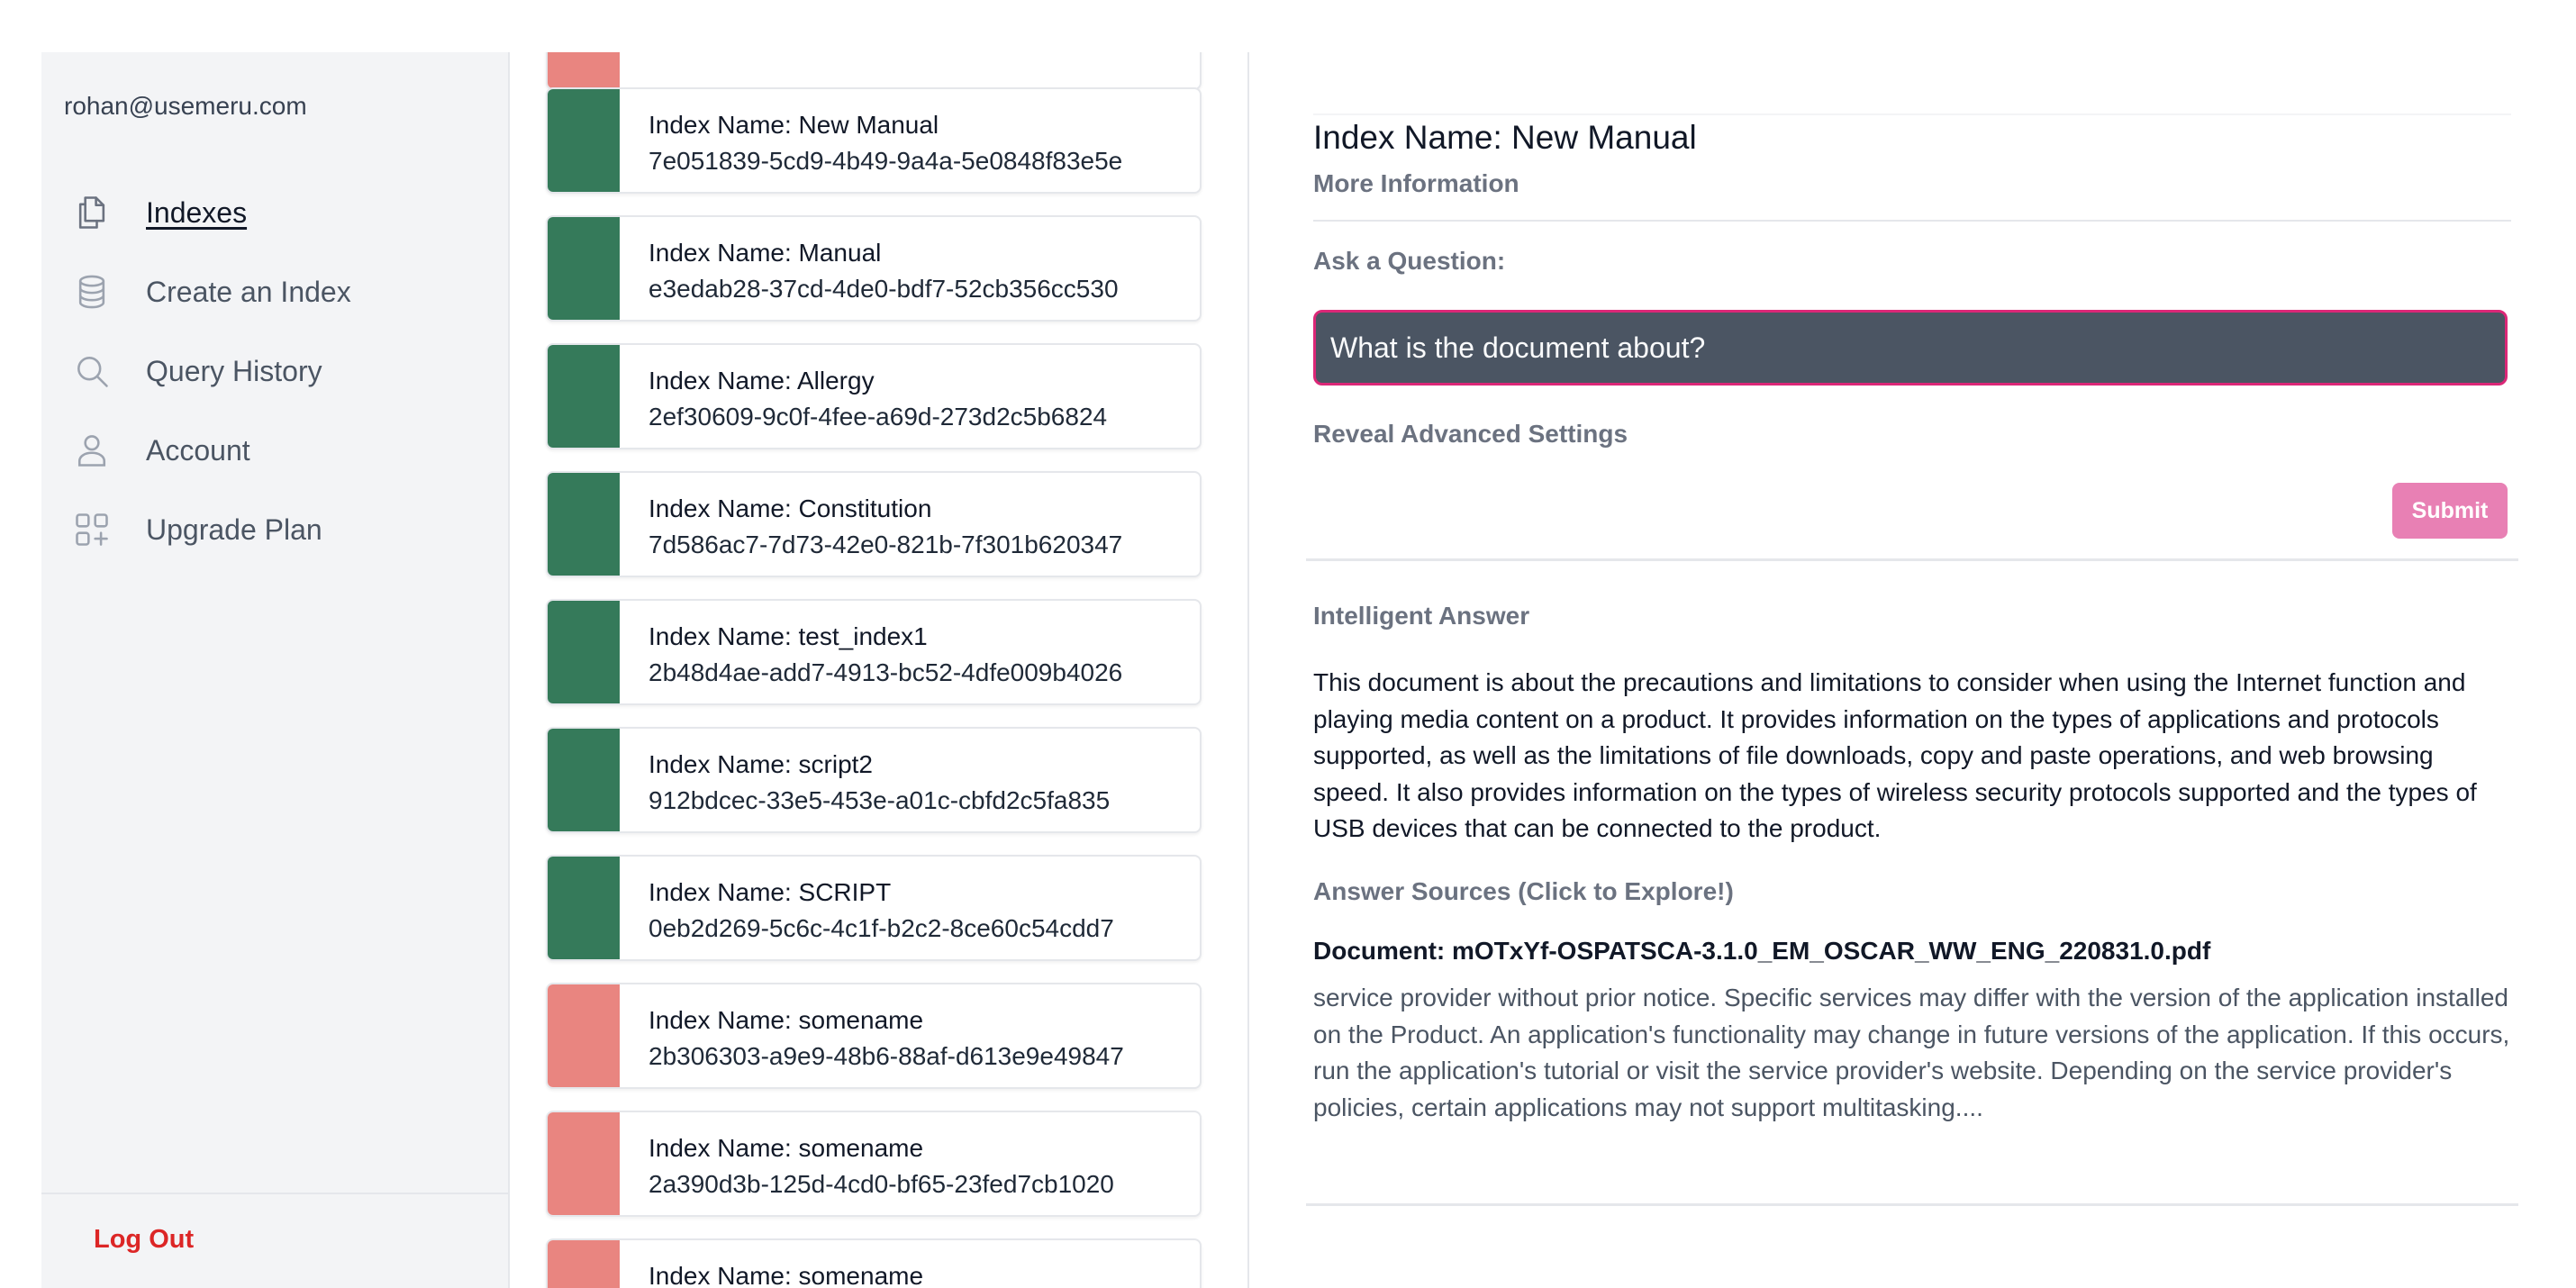  What do you see at coordinates (790, 508) in the screenshot?
I see `index-name: Index Name: Constitution` at bounding box center [790, 508].